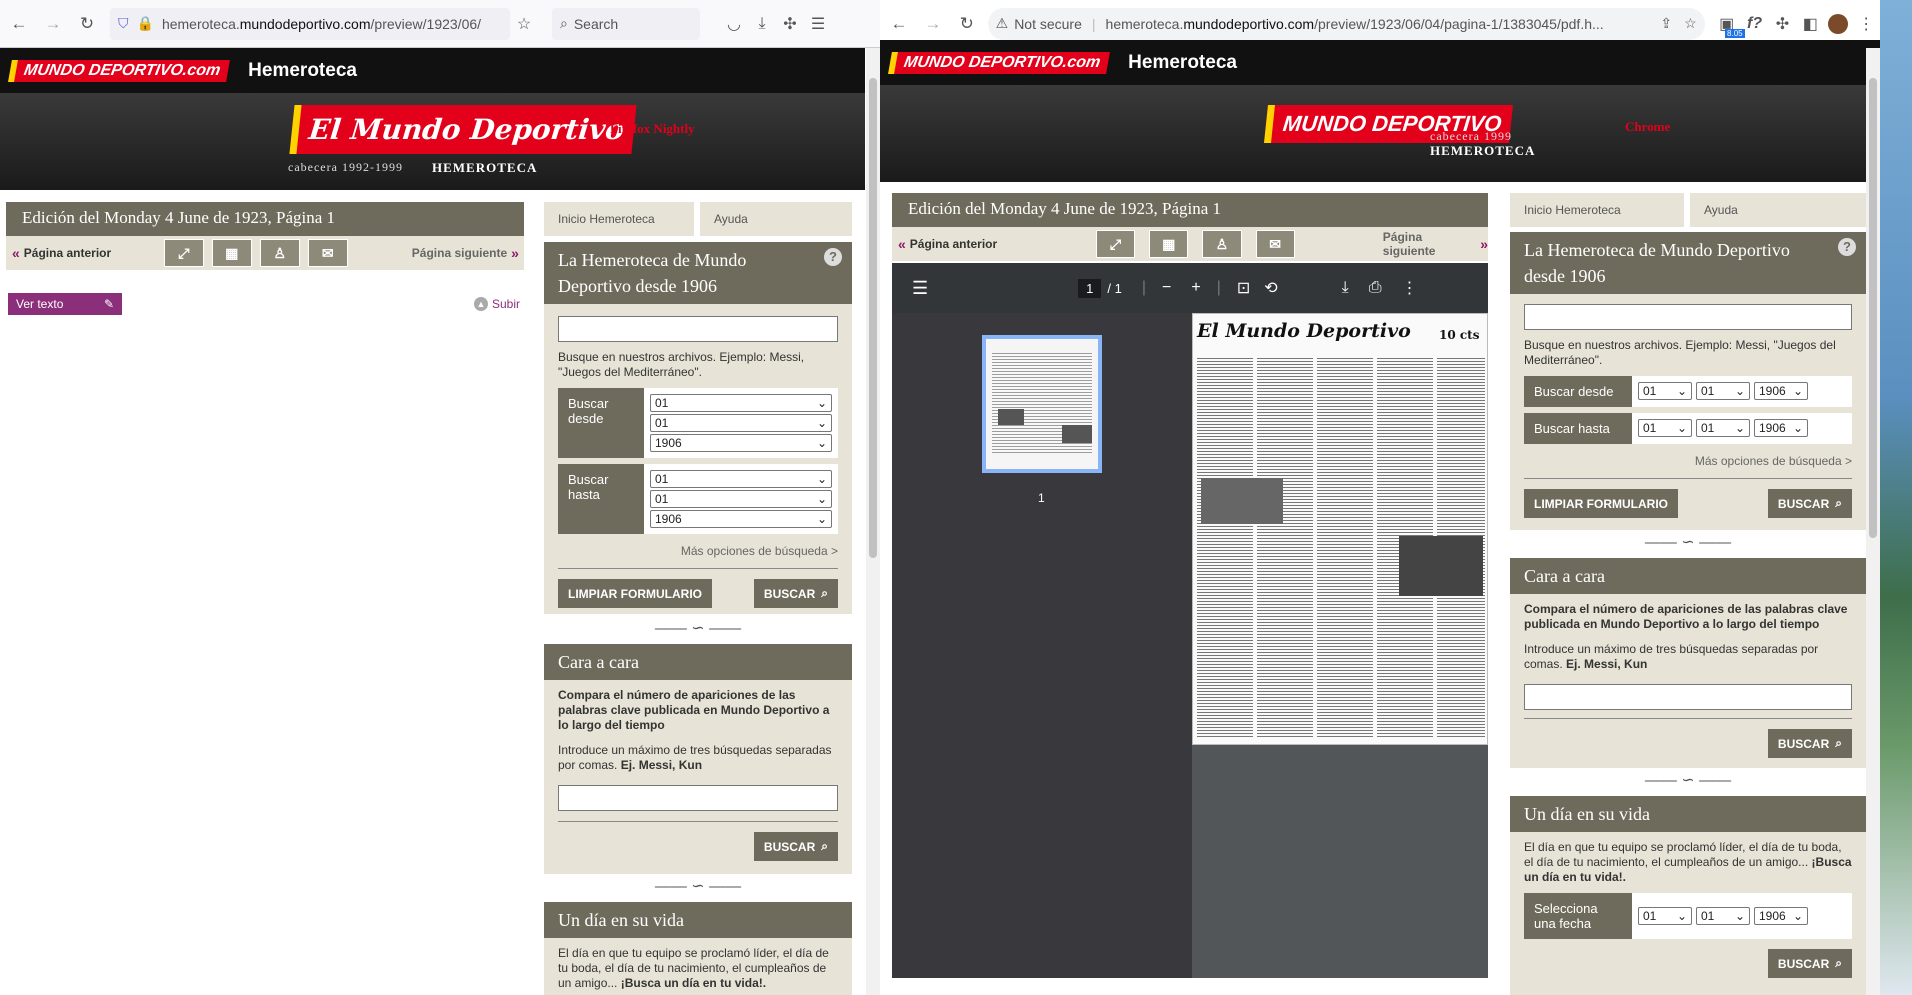 The image size is (1912, 995). What do you see at coordinates (1375, 288) in the screenshot?
I see `print-icon: ⎙` at bounding box center [1375, 288].